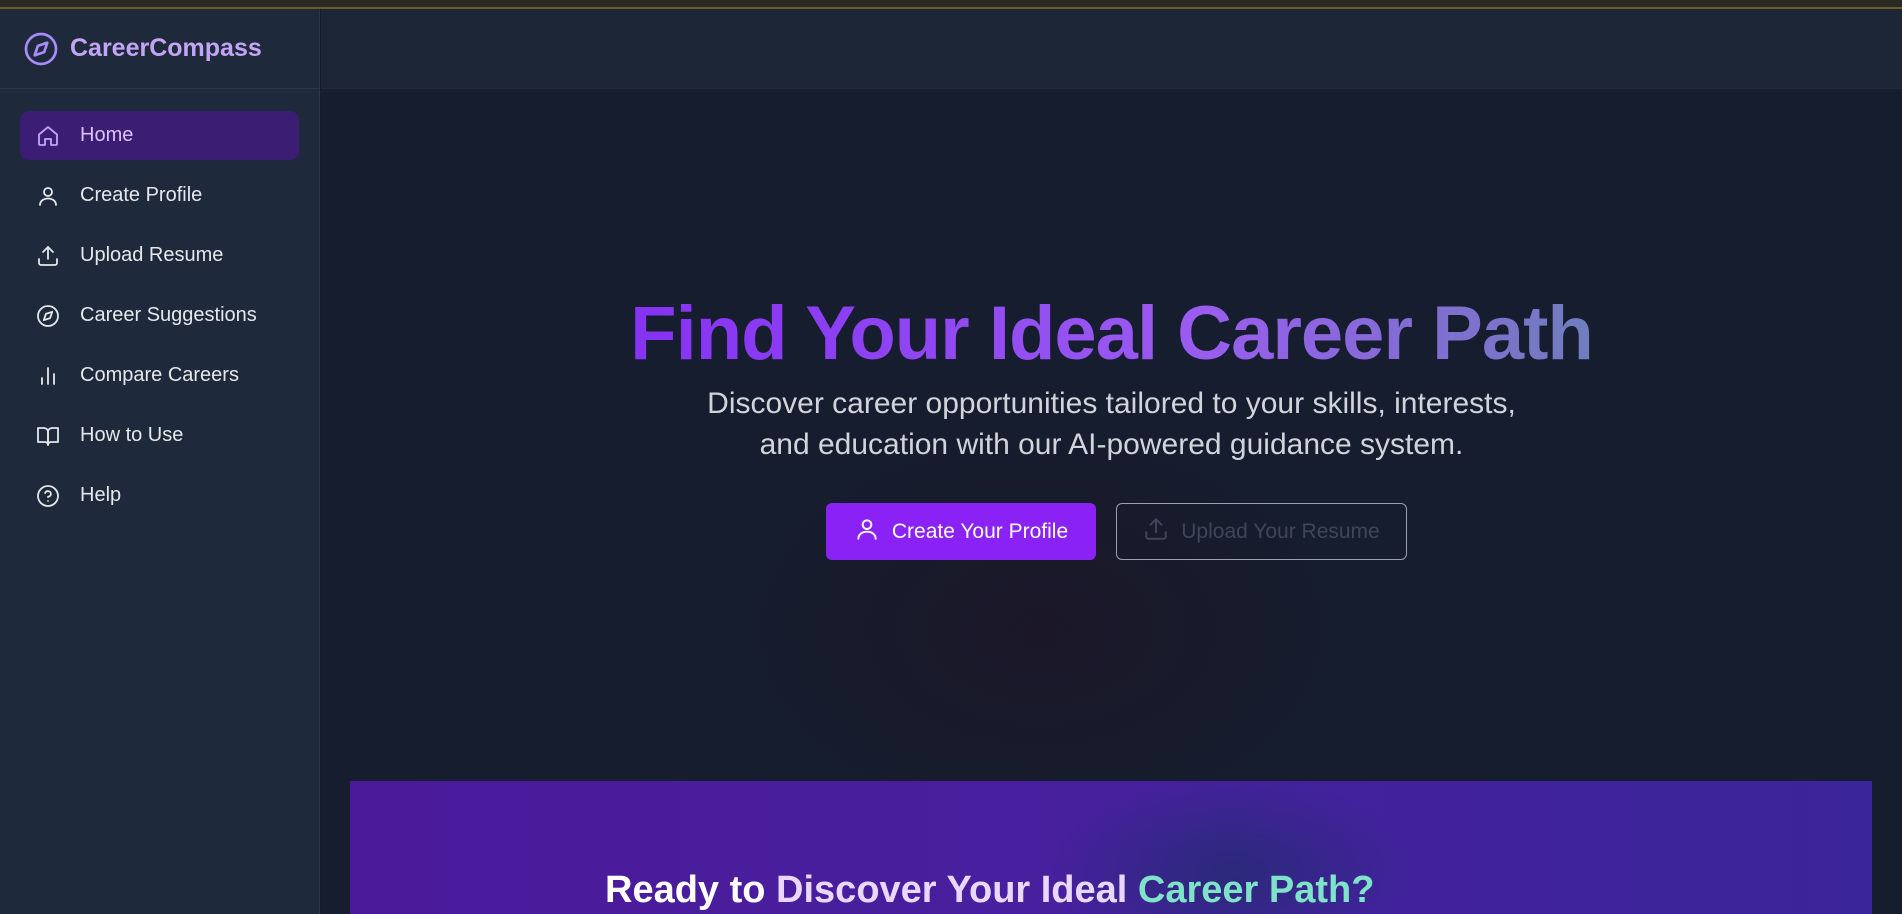 This screenshot has width=1902, height=914. What do you see at coordinates (957, 890) in the screenshot?
I see `cta-title-part-2: Discover Your Ideal` at bounding box center [957, 890].